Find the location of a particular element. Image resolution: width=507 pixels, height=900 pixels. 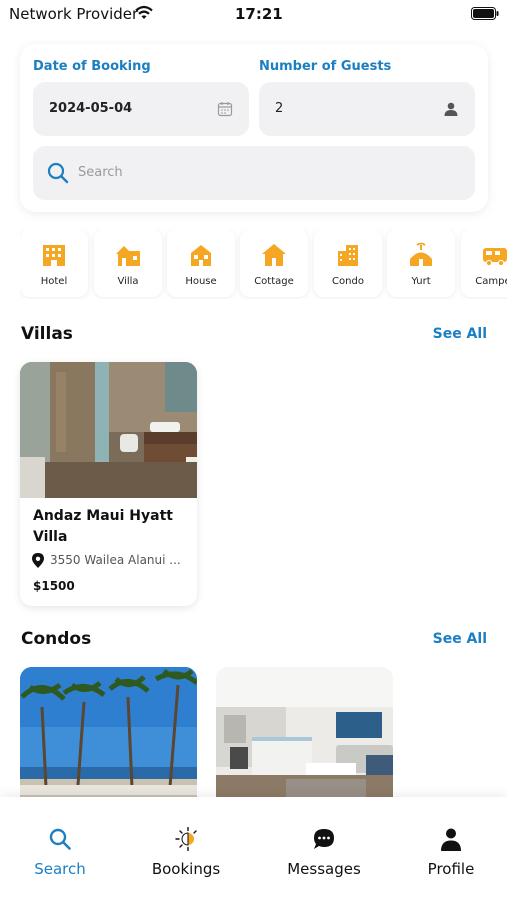

category-label: Cottage is located at coordinates (274, 281).